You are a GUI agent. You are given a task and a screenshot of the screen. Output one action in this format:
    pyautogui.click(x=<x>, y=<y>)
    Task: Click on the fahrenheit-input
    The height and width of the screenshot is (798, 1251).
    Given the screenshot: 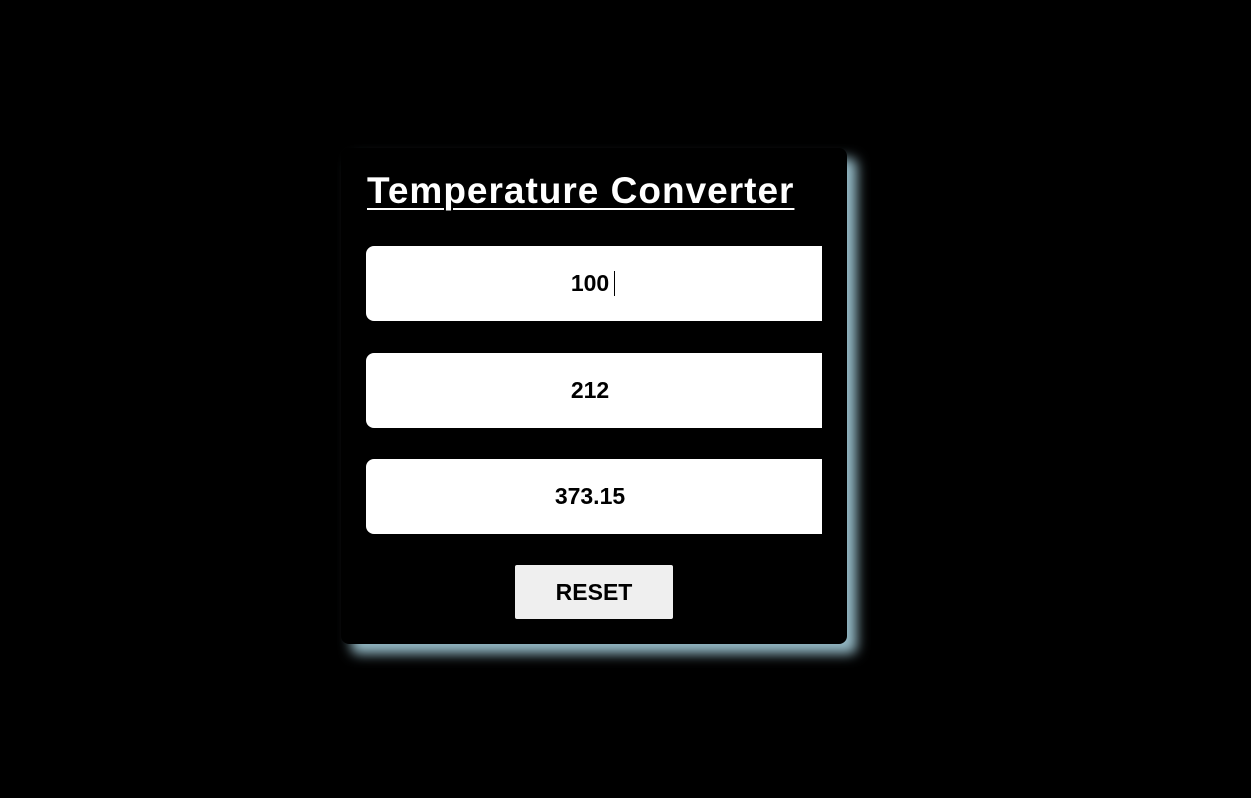 What is the action you would take?
    pyautogui.click(x=594, y=390)
    